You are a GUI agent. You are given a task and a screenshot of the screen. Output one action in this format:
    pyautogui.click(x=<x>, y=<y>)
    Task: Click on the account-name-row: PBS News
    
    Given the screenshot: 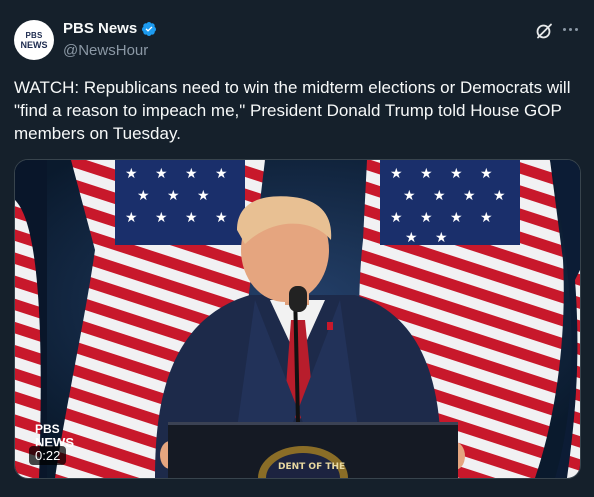 What is the action you would take?
    pyautogui.click(x=110, y=28)
    